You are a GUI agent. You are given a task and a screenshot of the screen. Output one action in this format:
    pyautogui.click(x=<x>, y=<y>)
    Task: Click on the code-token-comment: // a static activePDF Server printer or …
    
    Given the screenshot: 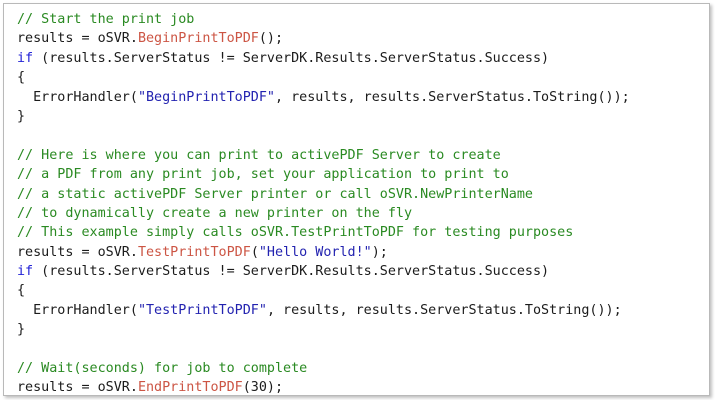 What is the action you would take?
    pyautogui.click(x=275, y=194)
    